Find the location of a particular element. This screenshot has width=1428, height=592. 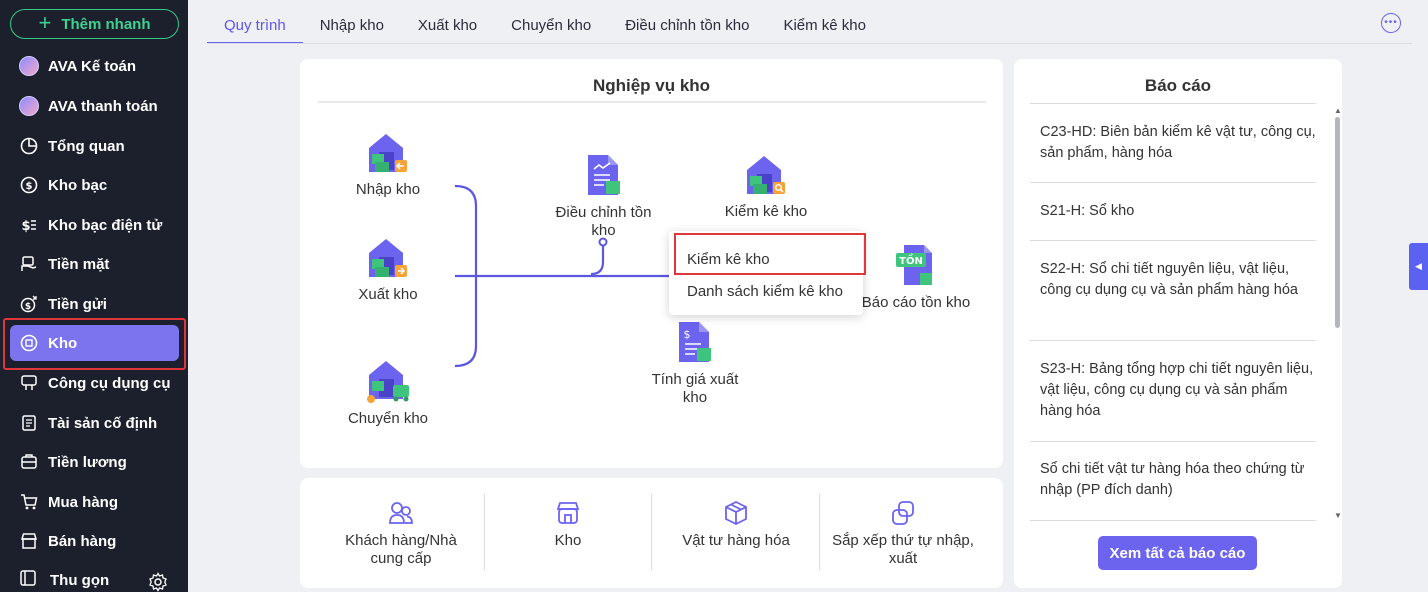

node-bao-cao-ton-kho: TỒN Báo cáo tồn kho is located at coordinates (916, 276).